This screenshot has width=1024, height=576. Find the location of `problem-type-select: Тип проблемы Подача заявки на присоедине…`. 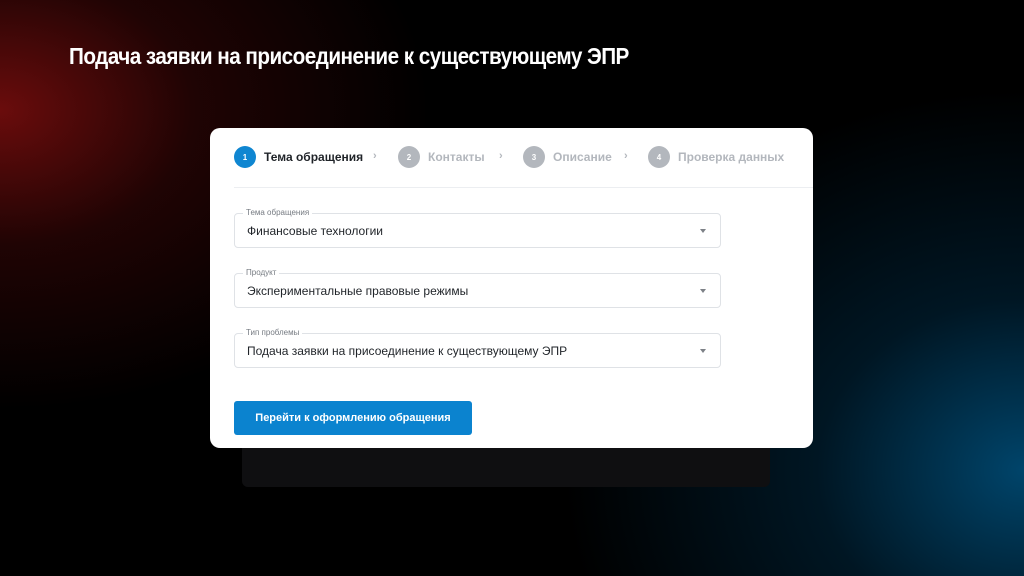

problem-type-select: Тип проблемы Подача заявки на присоедине… is located at coordinates (477, 348).